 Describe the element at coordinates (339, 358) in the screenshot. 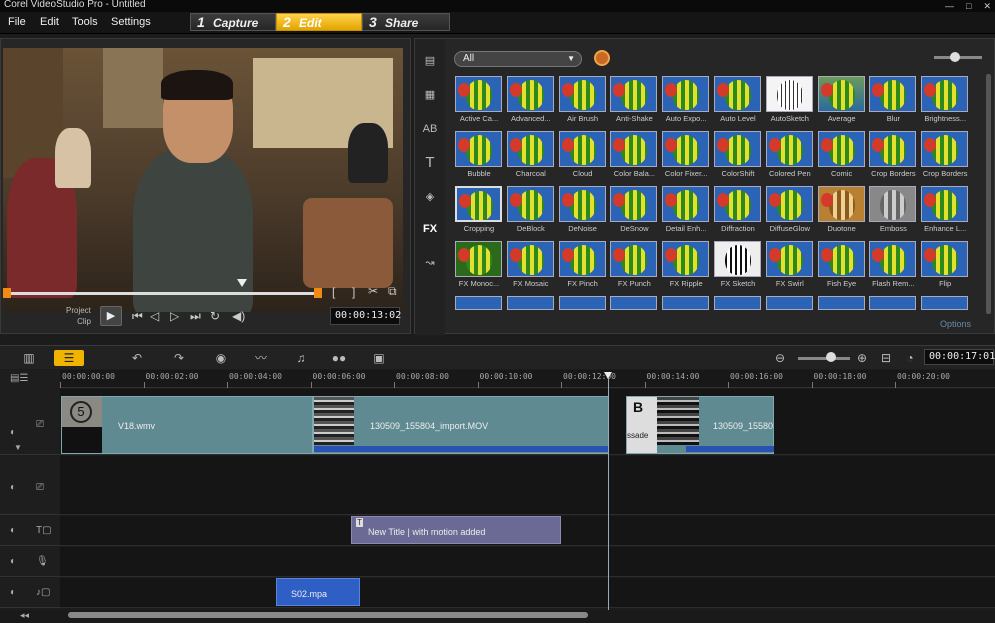

I see `motion-tracking-icon: ●●` at that location.